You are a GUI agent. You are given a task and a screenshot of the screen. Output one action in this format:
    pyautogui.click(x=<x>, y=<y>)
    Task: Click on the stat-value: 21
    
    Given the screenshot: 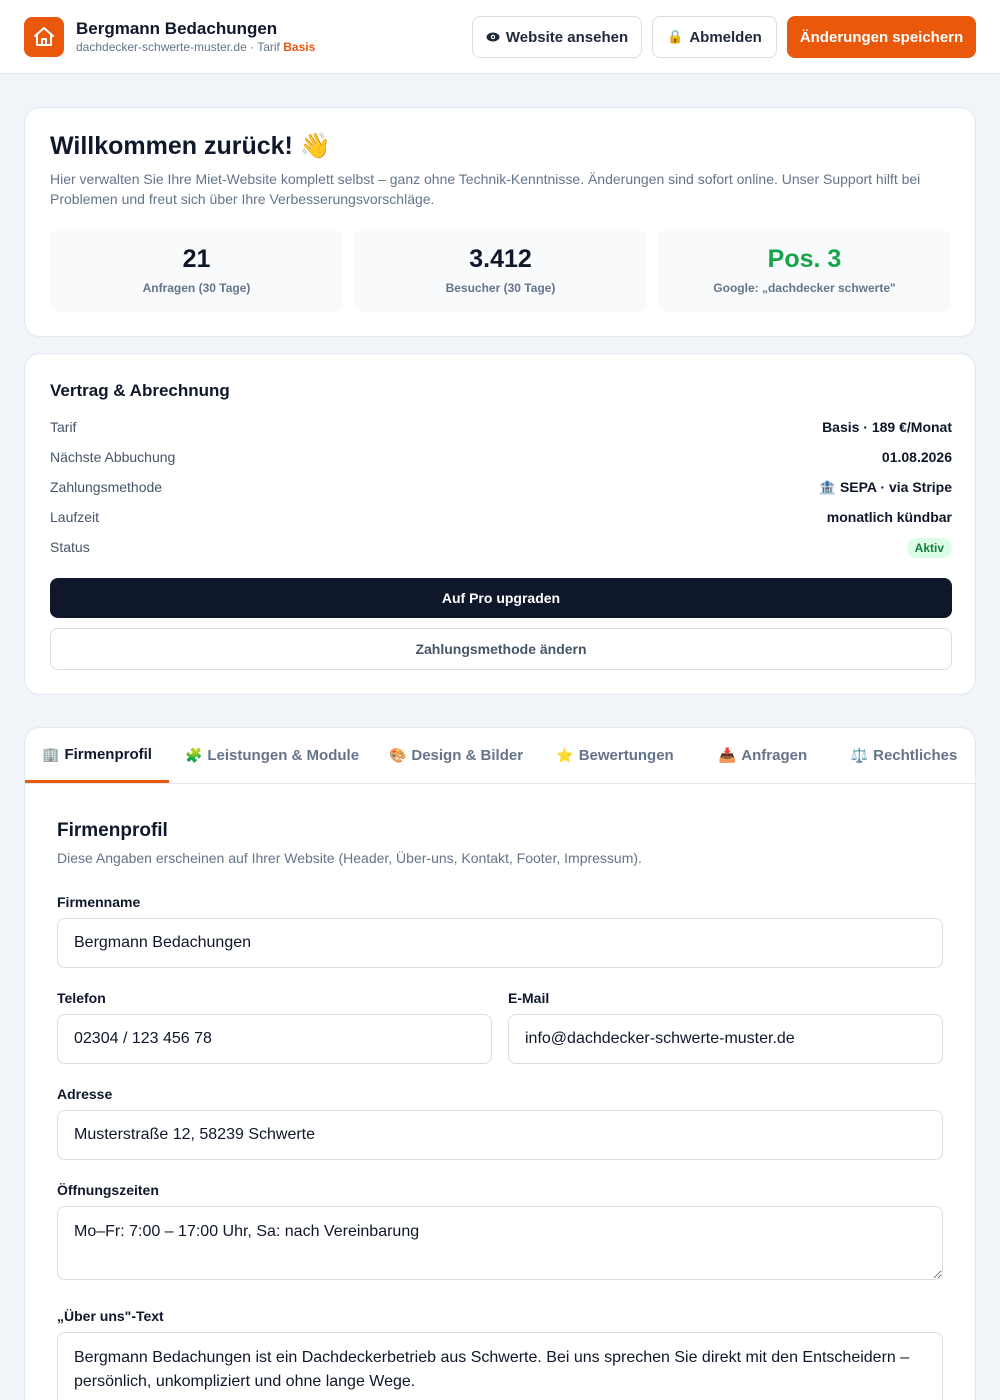 What is the action you would take?
    pyautogui.click(x=196, y=259)
    